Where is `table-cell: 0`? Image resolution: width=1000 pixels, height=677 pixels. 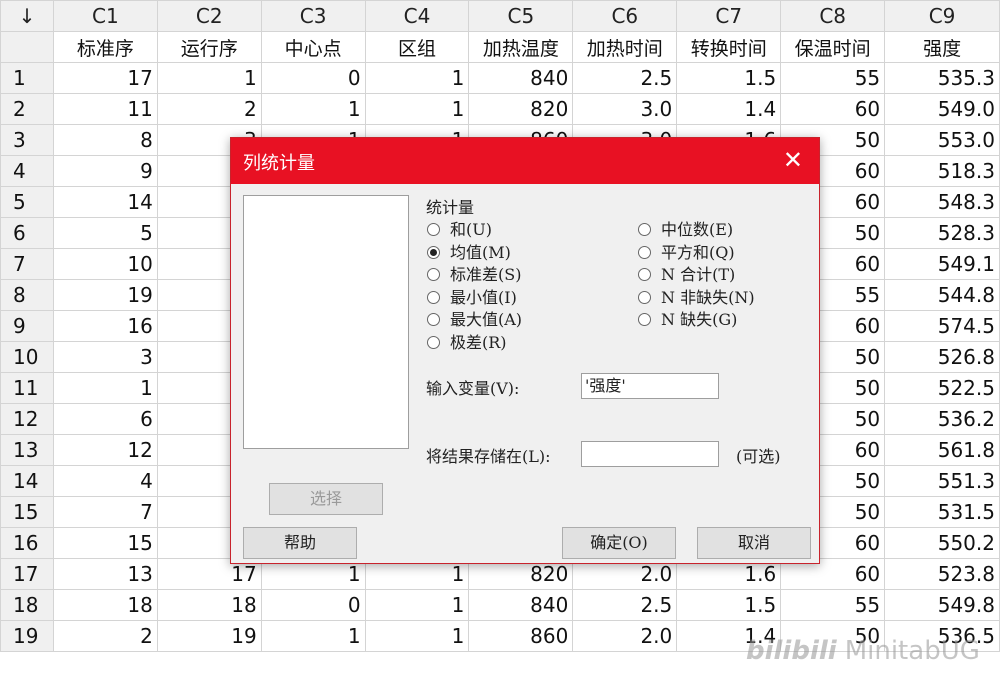
table-cell: 0 is located at coordinates (313, 78).